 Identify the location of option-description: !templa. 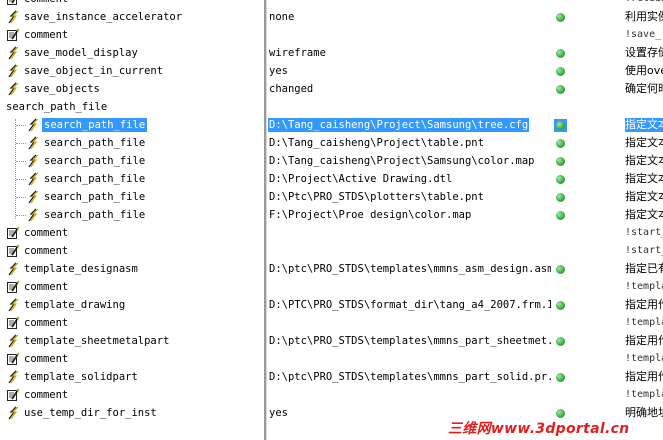
(644, 358).